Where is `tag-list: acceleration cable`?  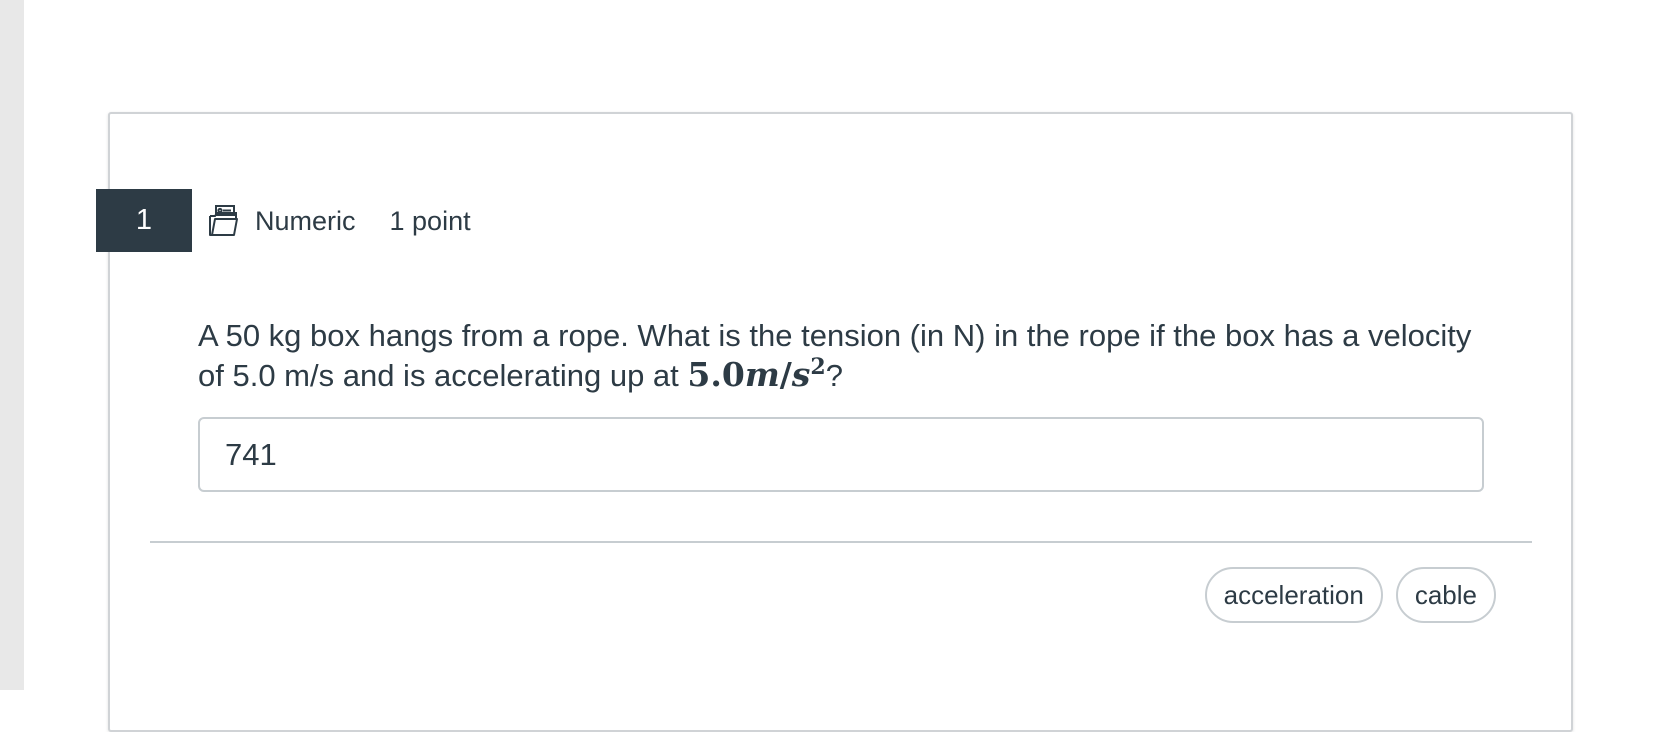
tag-list: acceleration cable is located at coordinates (1350, 595).